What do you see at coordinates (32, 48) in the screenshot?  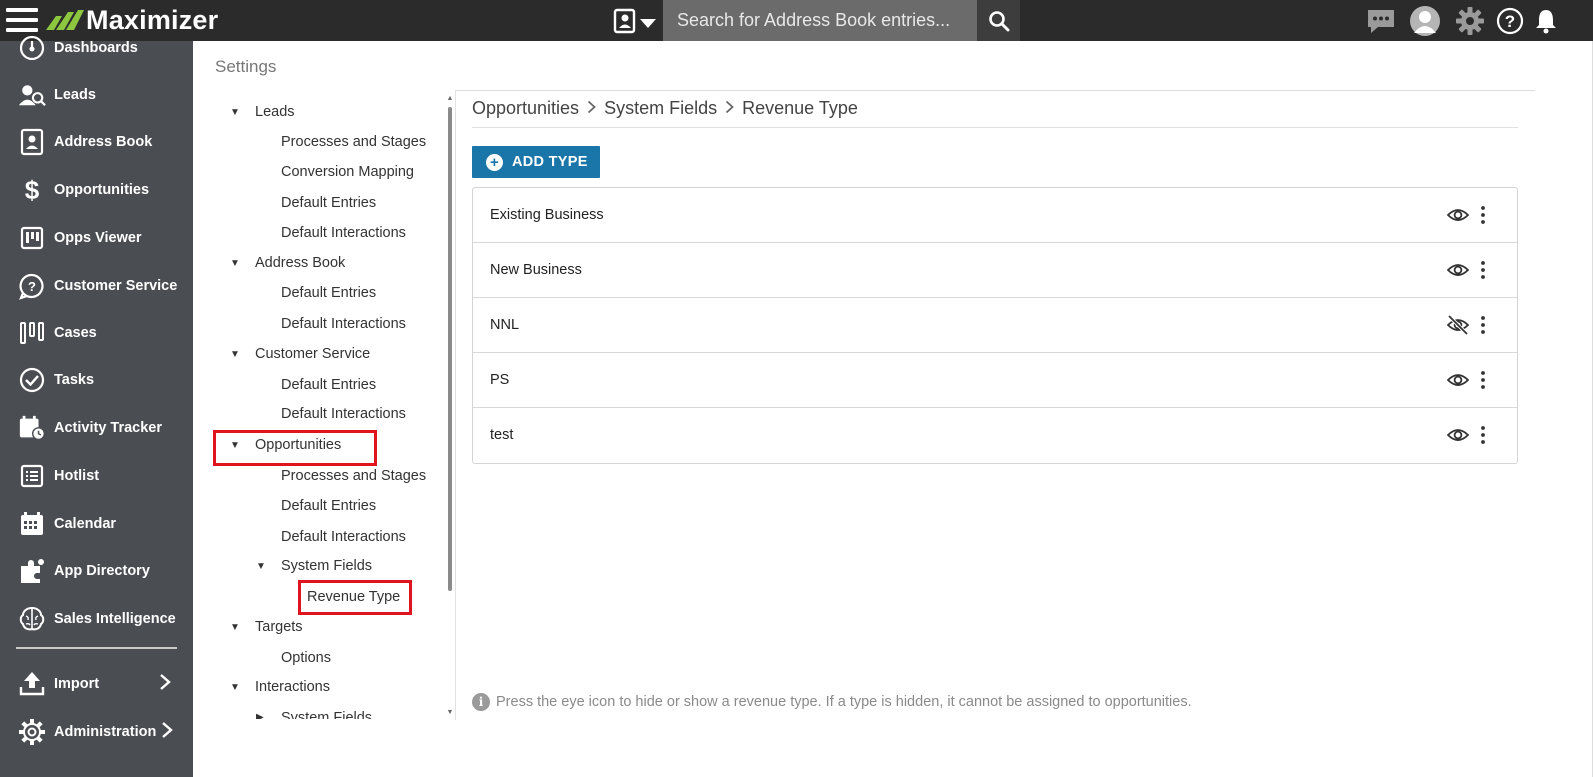 I see `dashboard-icon` at bounding box center [32, 48].